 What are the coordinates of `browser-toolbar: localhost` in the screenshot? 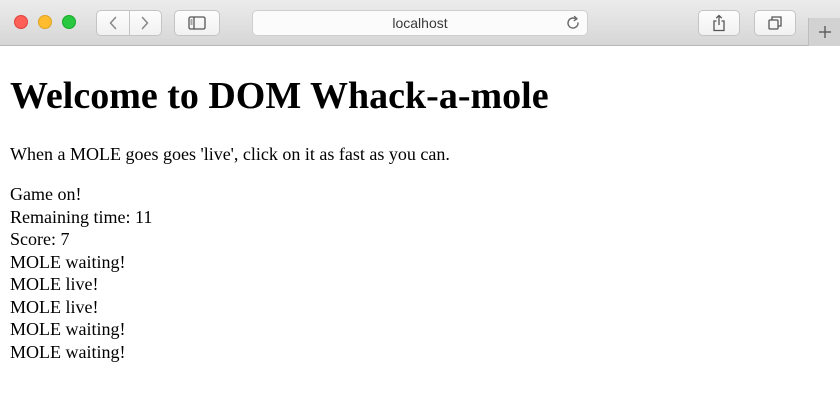 It's located at (420, 23).